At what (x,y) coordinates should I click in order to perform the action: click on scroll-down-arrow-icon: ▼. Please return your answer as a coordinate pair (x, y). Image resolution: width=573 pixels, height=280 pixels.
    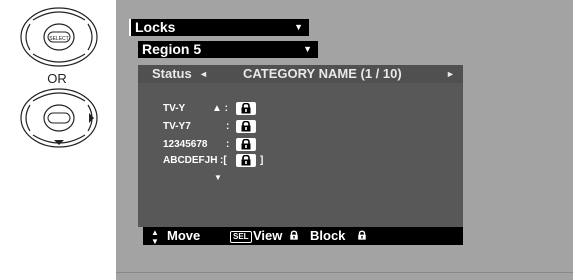
    Looking at the image, I should click on (218, 177).